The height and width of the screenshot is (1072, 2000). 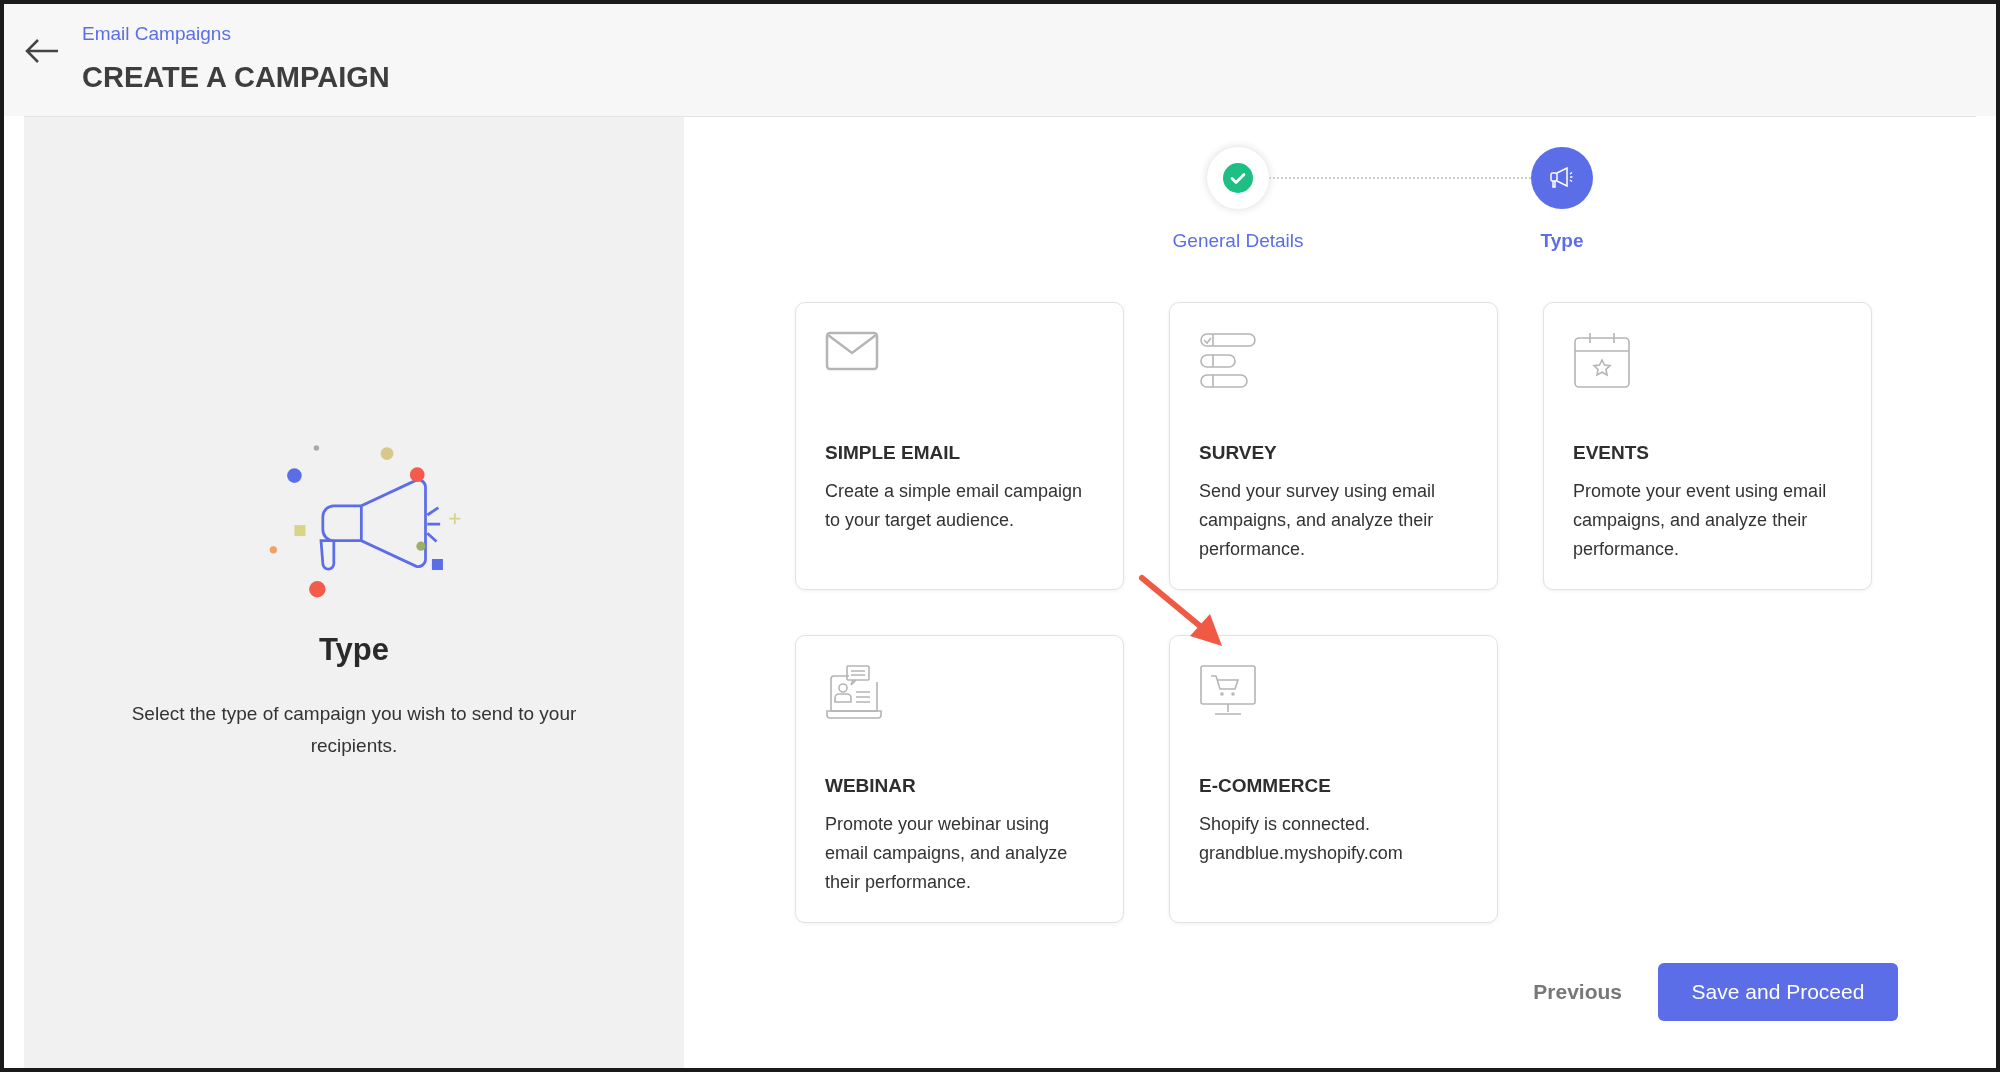 What do you see at coordinates (1707, 445) in the screenshot?
I see `campaign-type-card: EVENTS Promote your event using email campaigns, and analyze their performance.` at bounding box center [1707, 445].